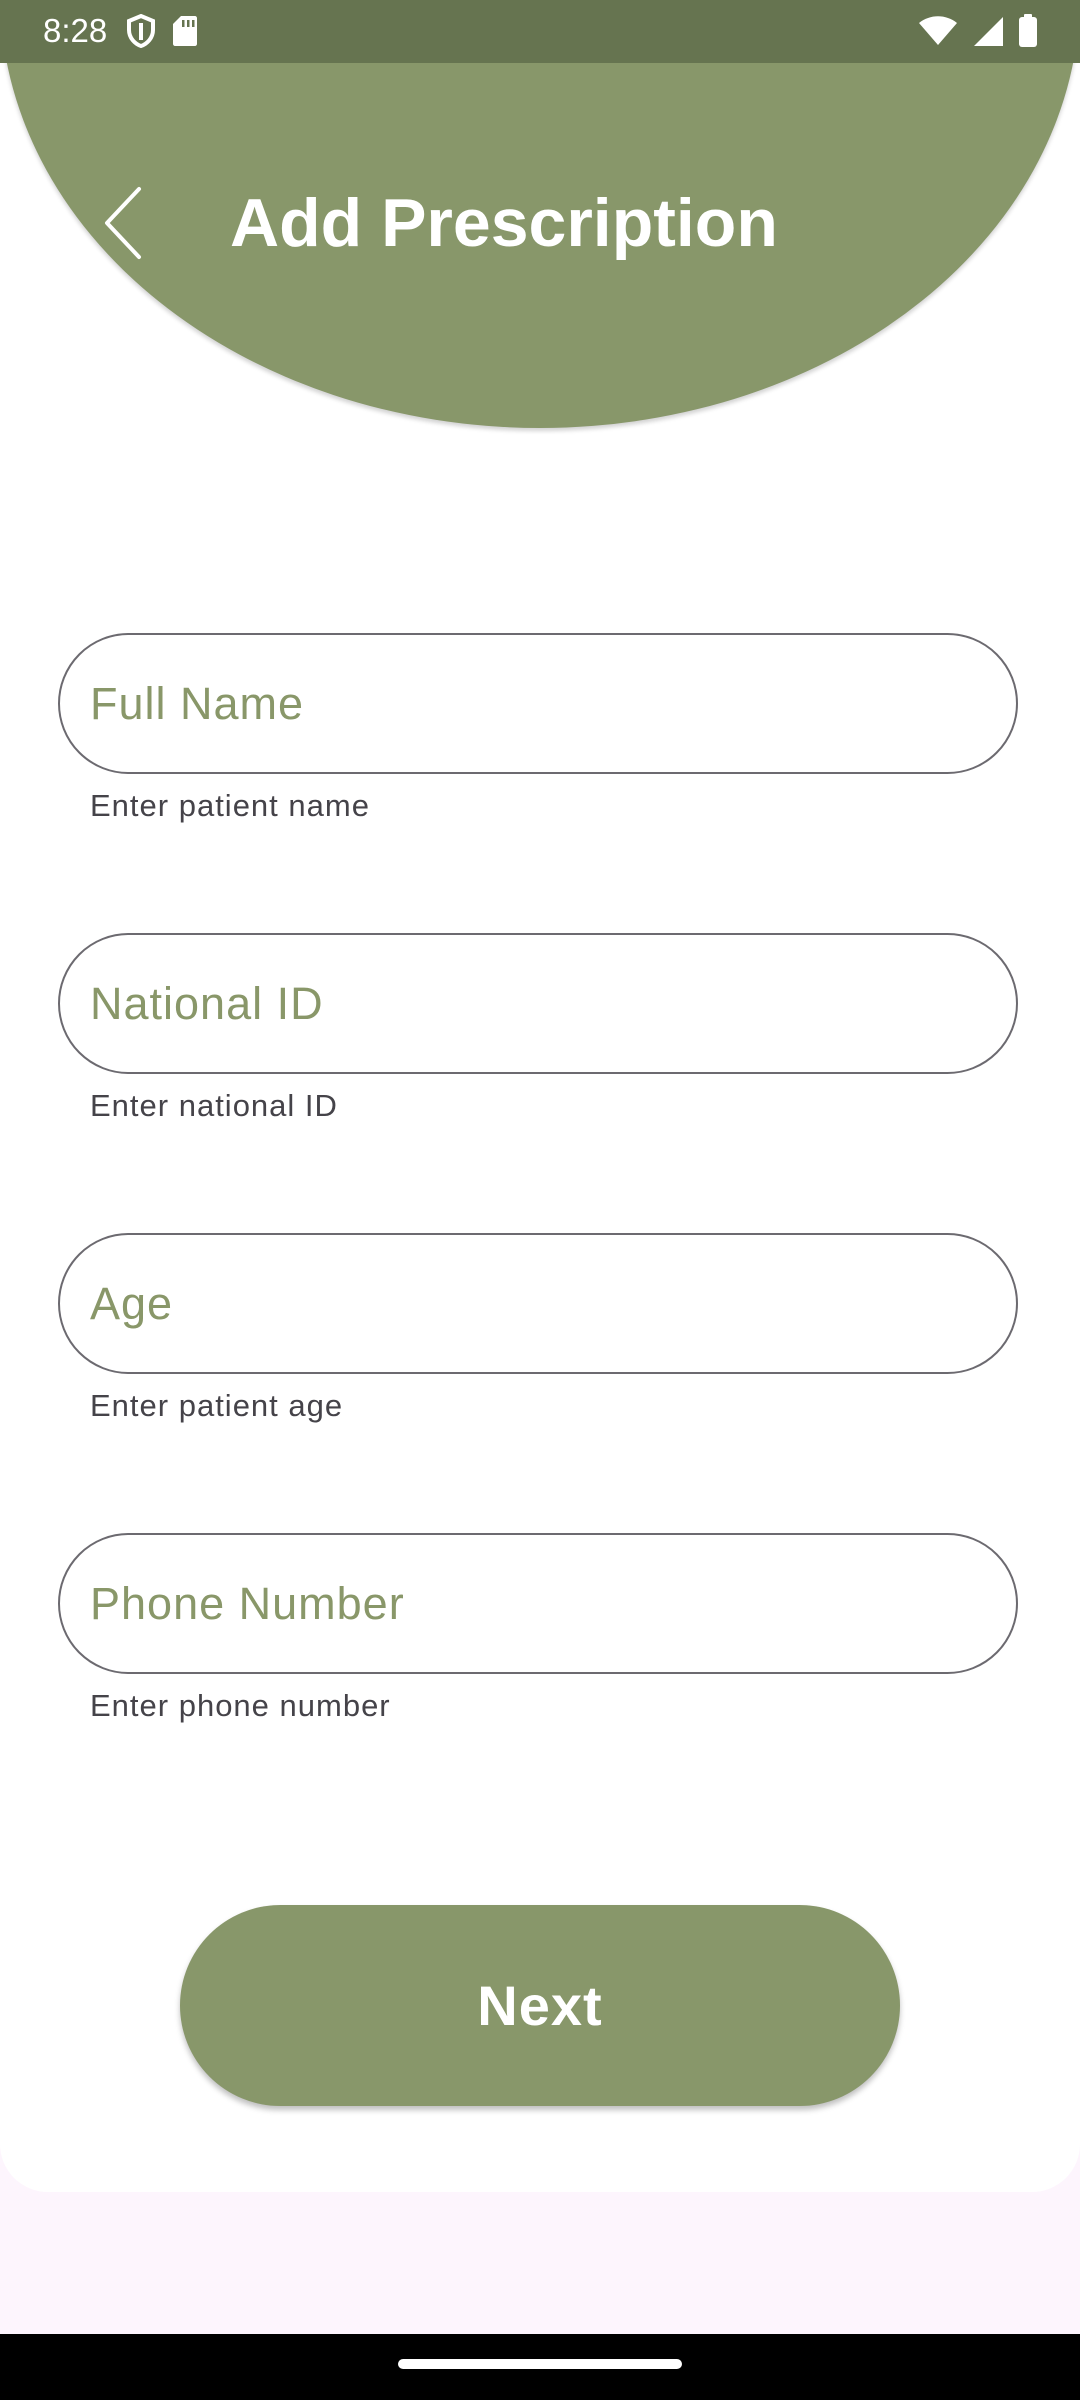  What do you see at coordinates (217, 1405) in the screenshot?
I see `age-helper-text: Enter patient age` at bounding box center [217, 1405].